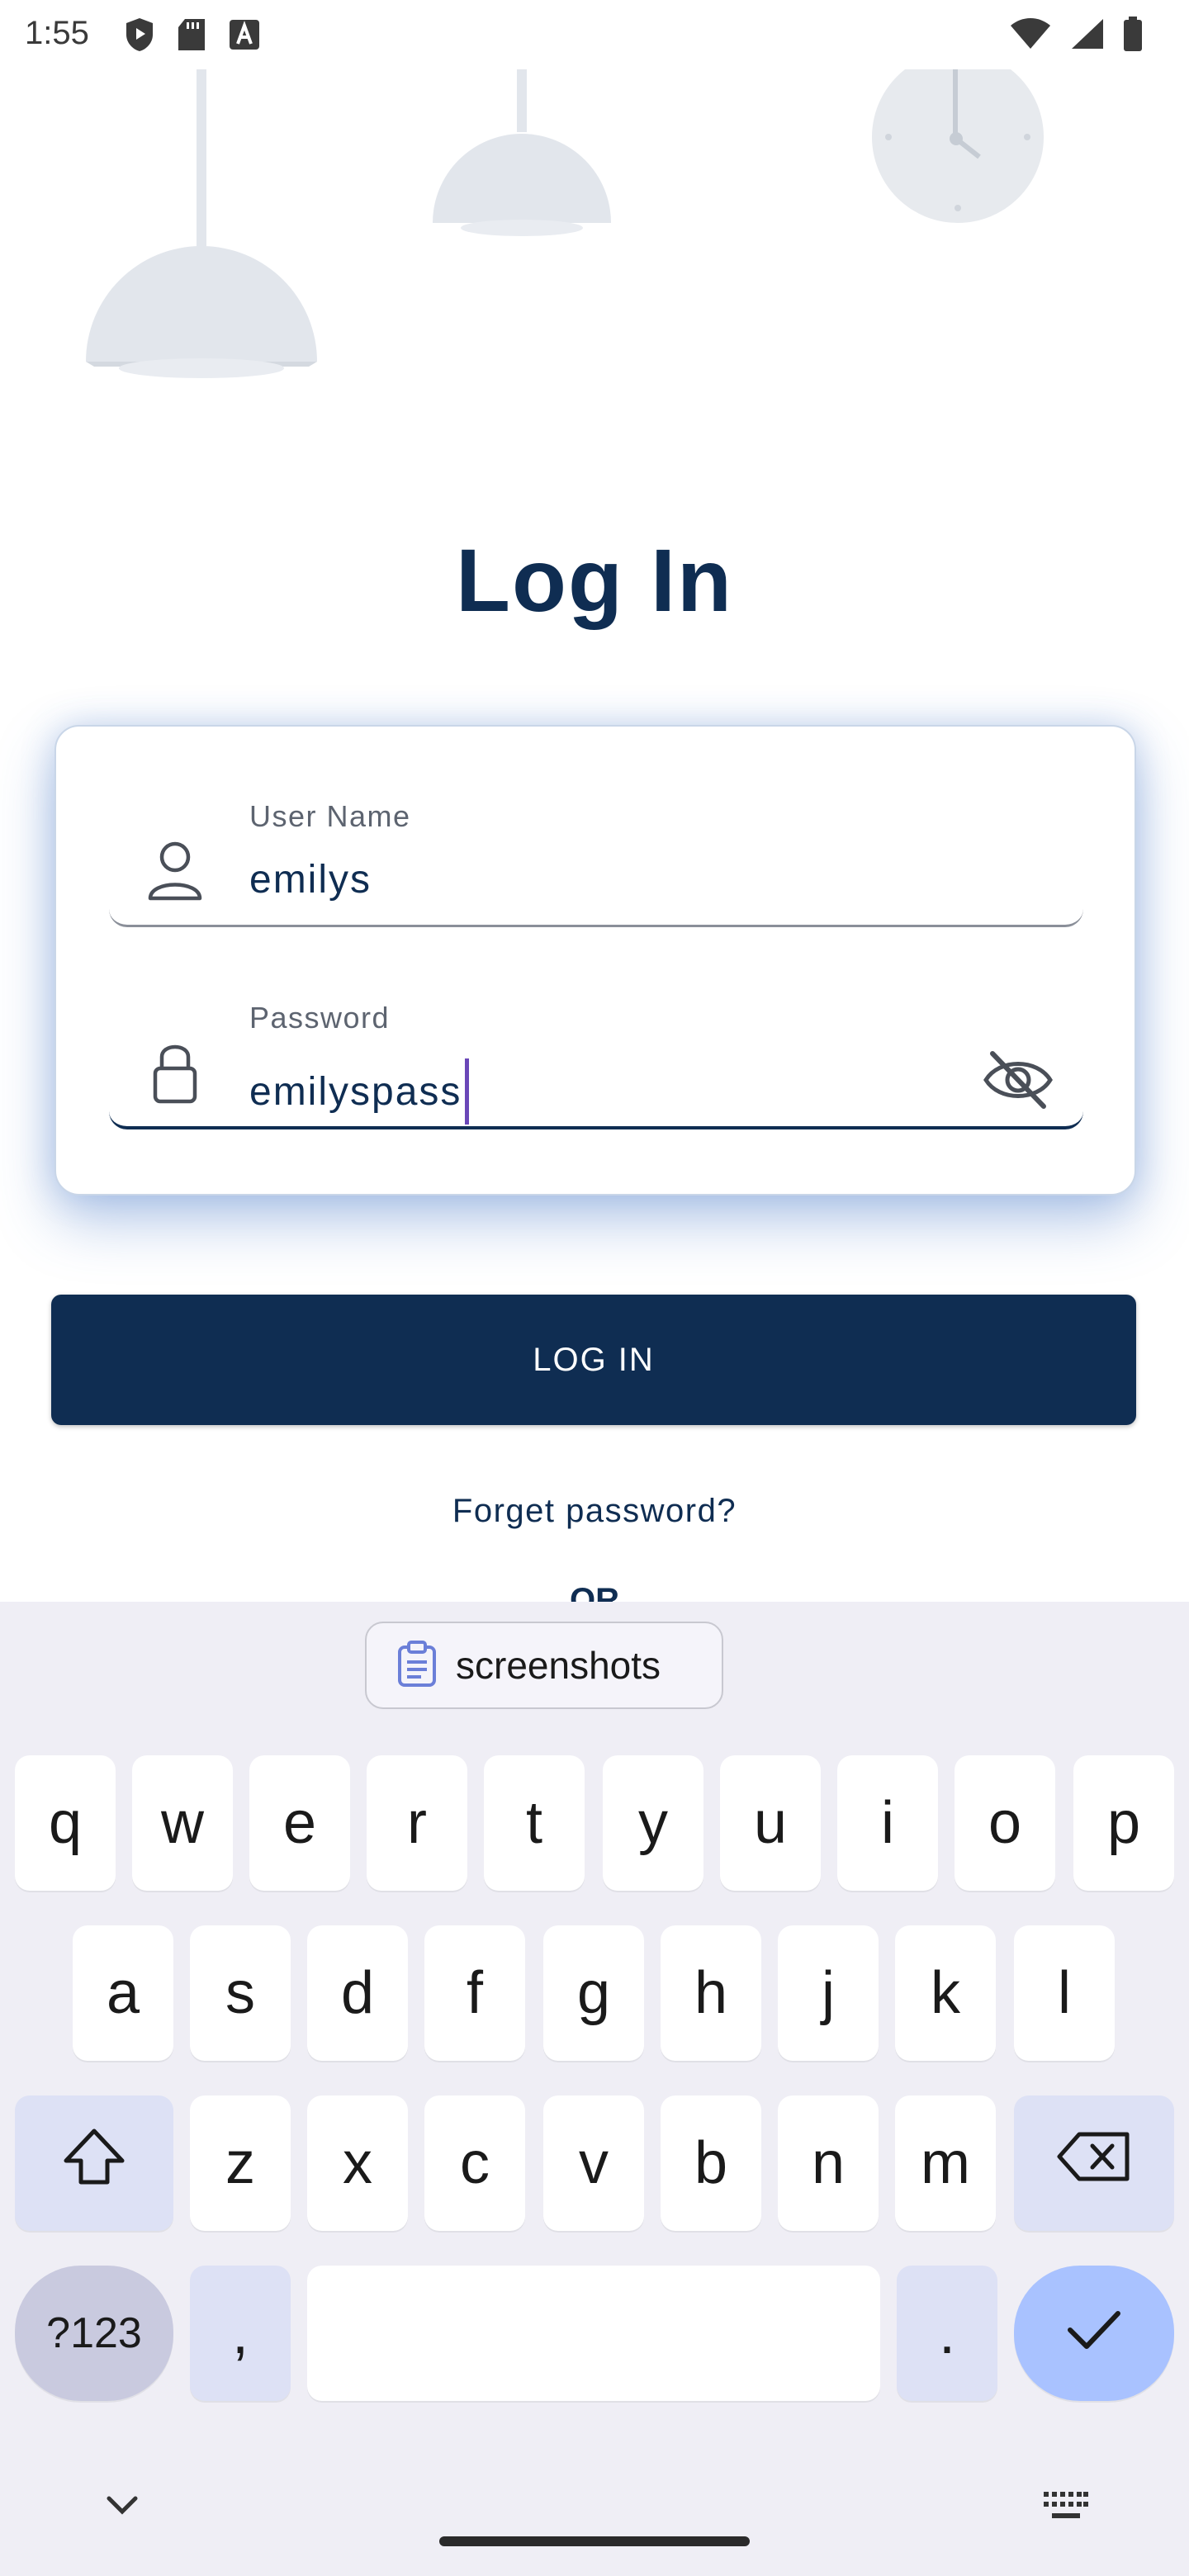  Describe the element at coordinates (175, 1072) in the screenshot. I see `lock-icon` at that location.